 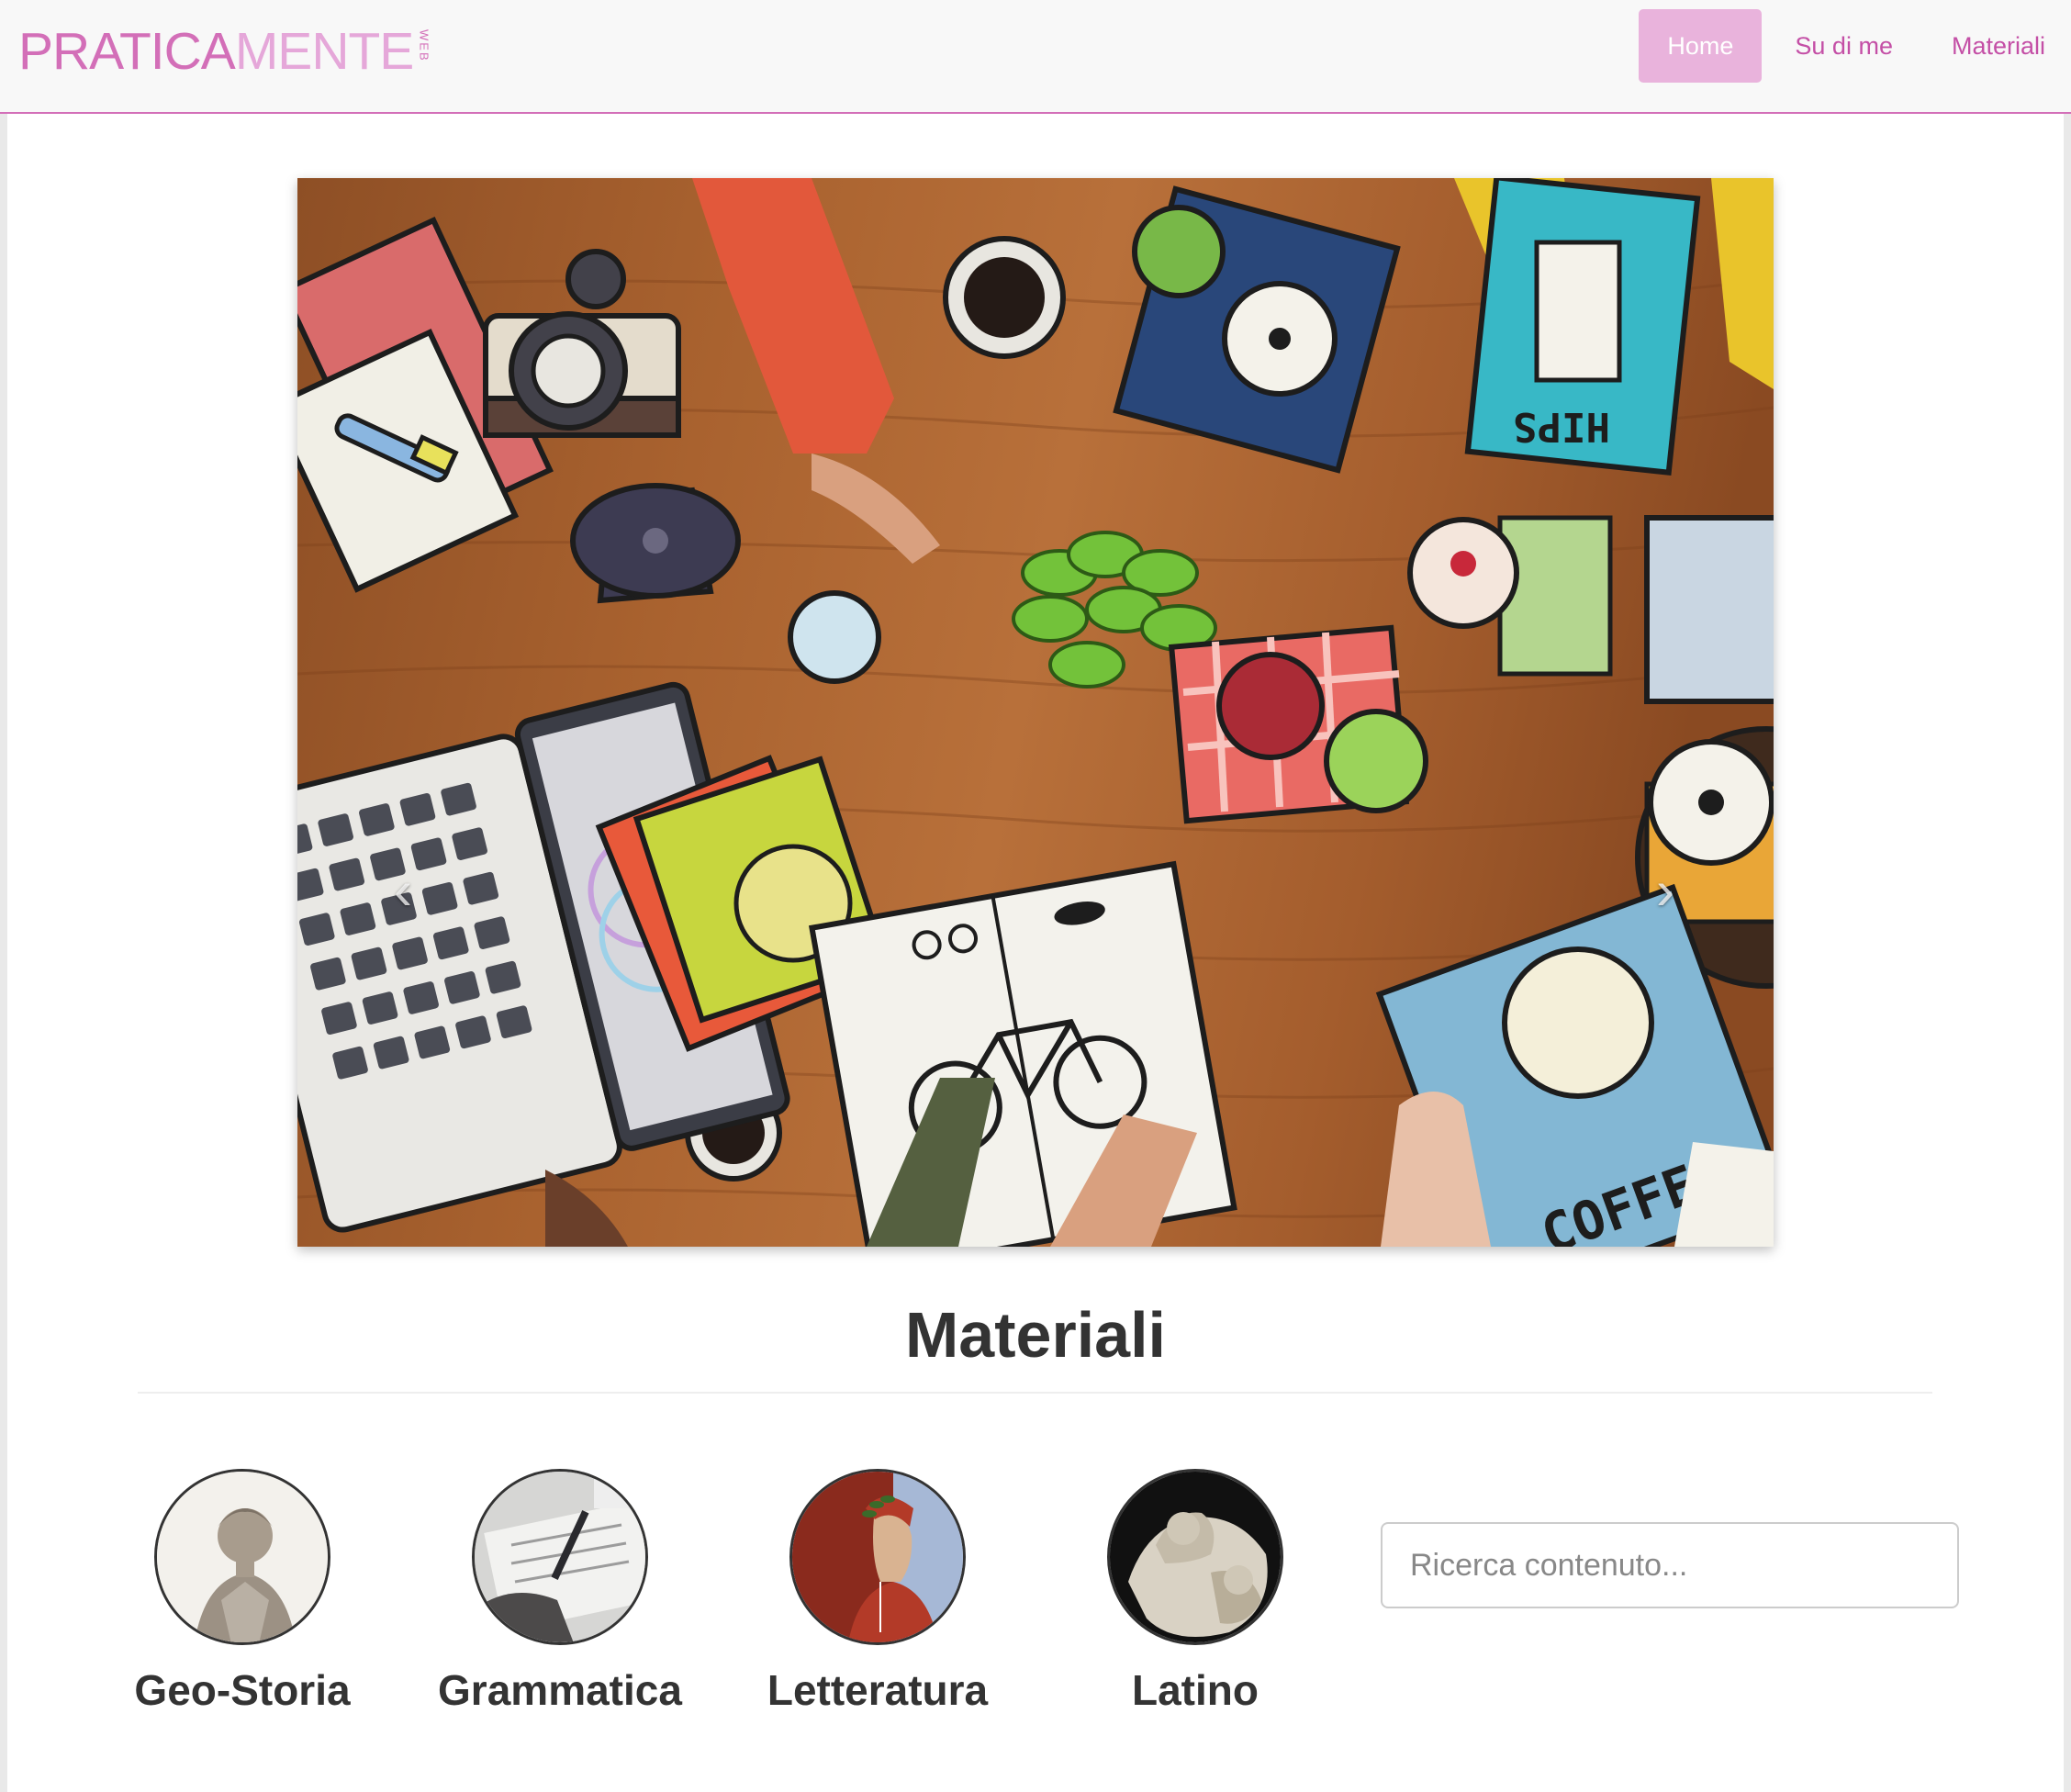 I want to click on nav-su-di-me: Su di me, so click(x=1844, y=46).